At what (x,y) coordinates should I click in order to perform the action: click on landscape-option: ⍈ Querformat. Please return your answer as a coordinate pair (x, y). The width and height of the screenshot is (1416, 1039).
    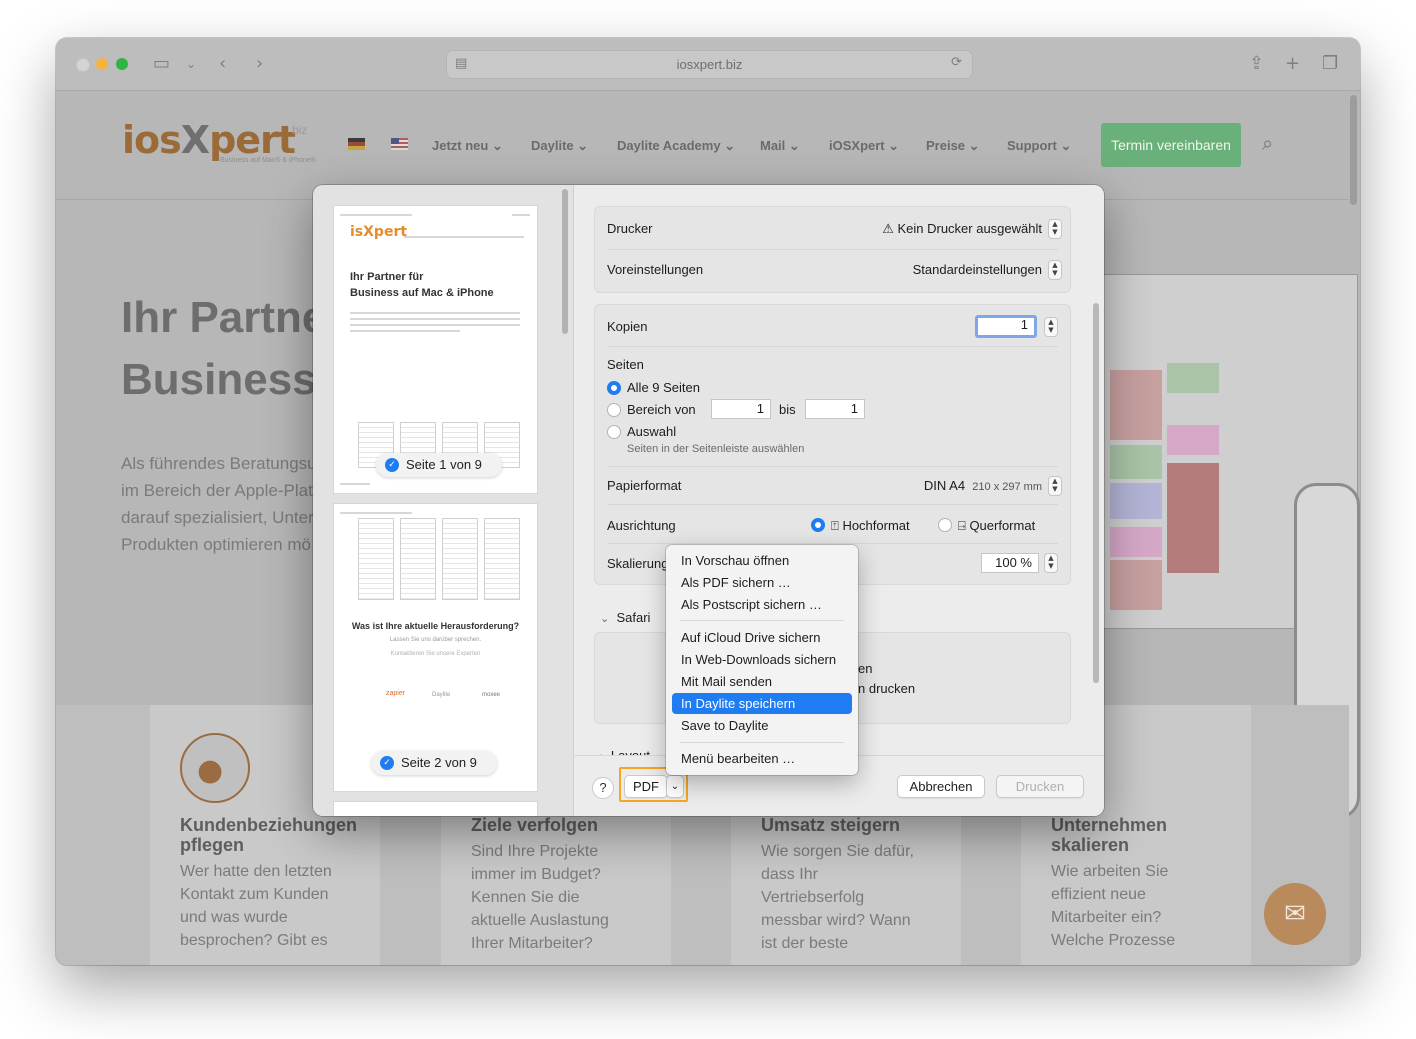
    Looking at the image, I should click on (996, 526).